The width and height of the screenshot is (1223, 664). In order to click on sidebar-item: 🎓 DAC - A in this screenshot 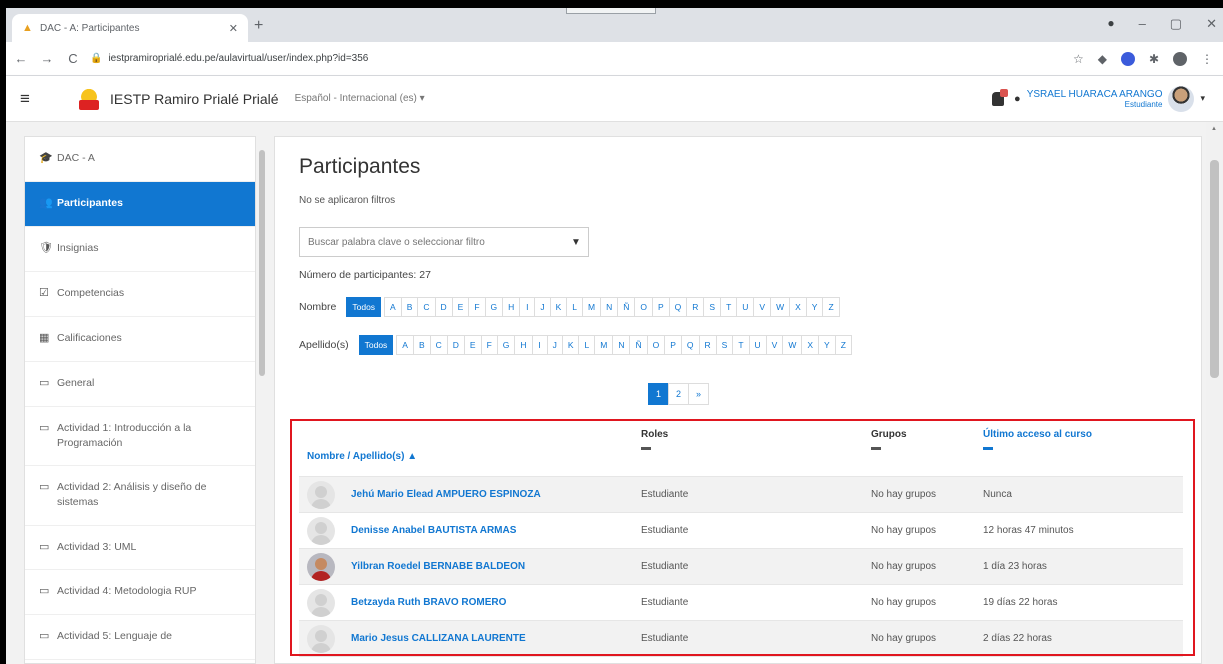, I will do `click(140, 159)`.